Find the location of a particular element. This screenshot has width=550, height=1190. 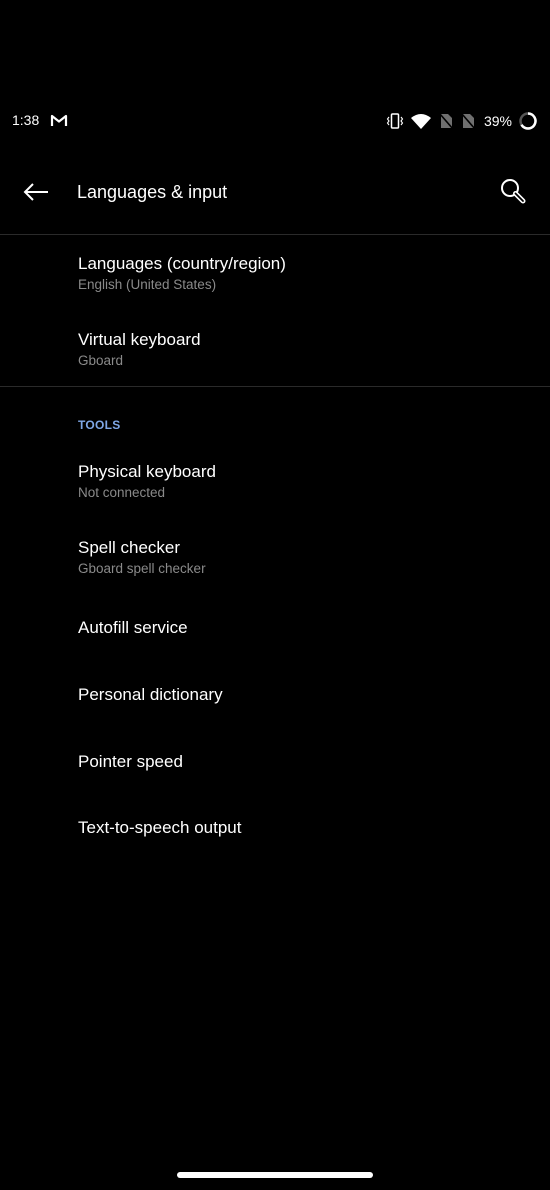

item-title: Autofill service is located at coordinates (133, 627).